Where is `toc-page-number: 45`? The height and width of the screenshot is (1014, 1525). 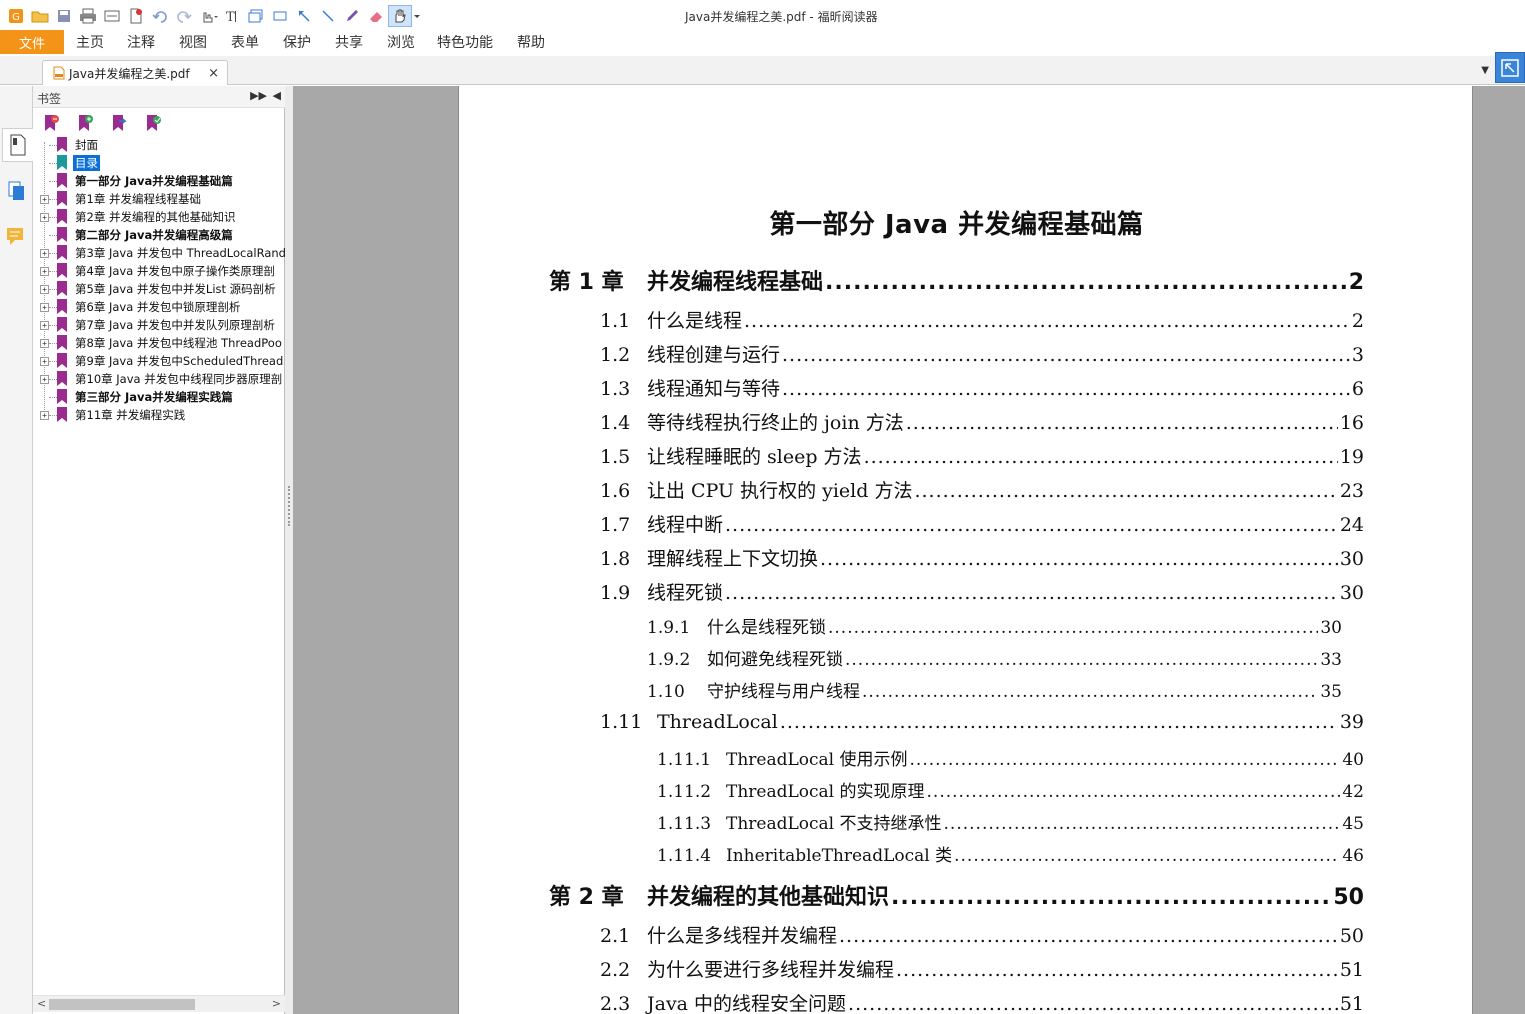 toc-page-number: 45 is located at coordinates (1353, 824).